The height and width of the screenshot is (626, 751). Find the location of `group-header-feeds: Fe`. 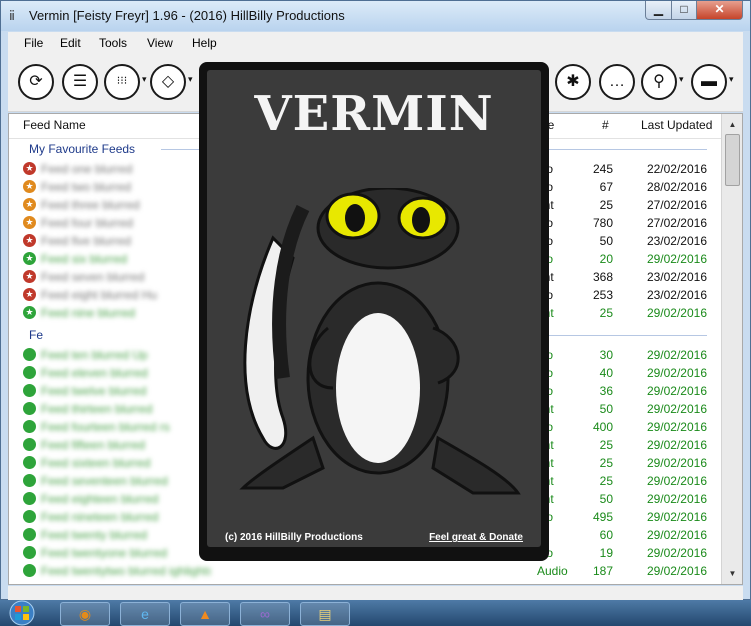

group-header-feeds: Fe is located at coordinates (36, 335).